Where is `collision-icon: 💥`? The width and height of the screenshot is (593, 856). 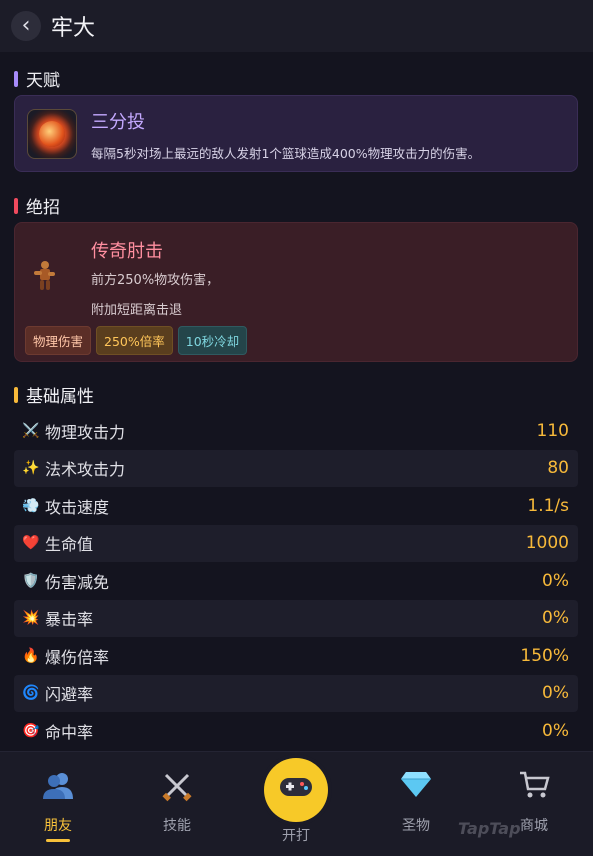
collision-icon: 💥 is located at coordinates (31, 618).